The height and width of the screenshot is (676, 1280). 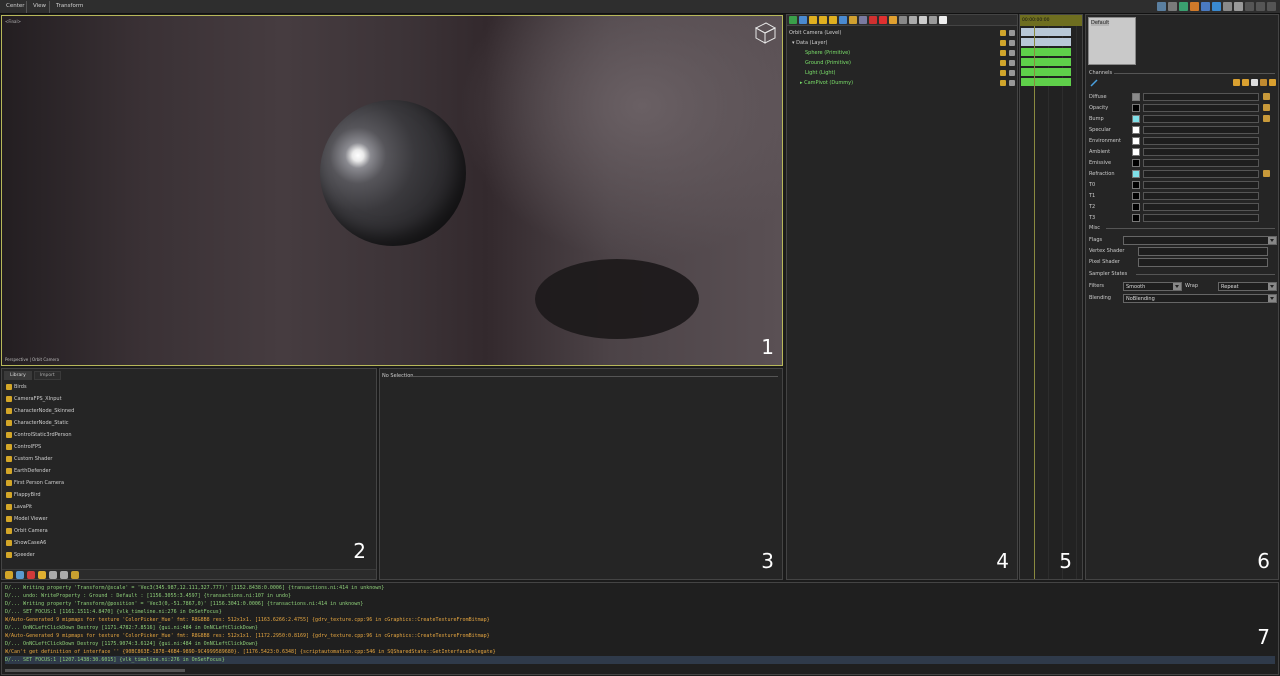 What do you see at coordinates (190, 519) in the screenshot?
I see `list-item: Model Viewer` at bounding box center [190, 519].